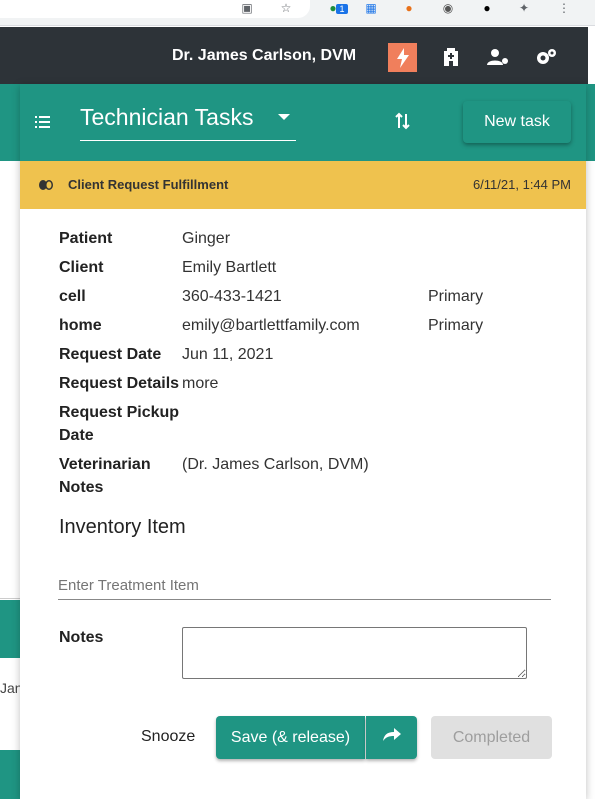  What do you see at coordinates (43, 122) in the screenshot?
I see `list-menu-icon` at bounding box center [43, 122].